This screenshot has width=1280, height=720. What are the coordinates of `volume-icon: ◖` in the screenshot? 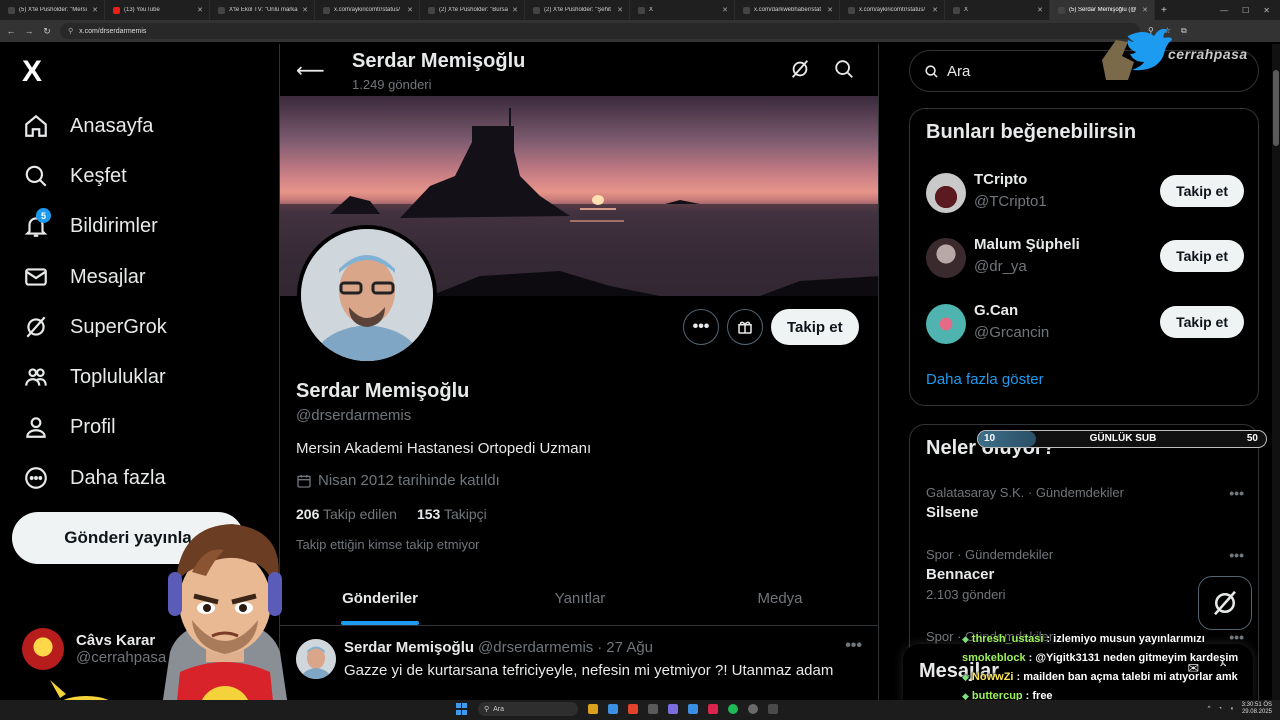 It's located at (1232, 709).